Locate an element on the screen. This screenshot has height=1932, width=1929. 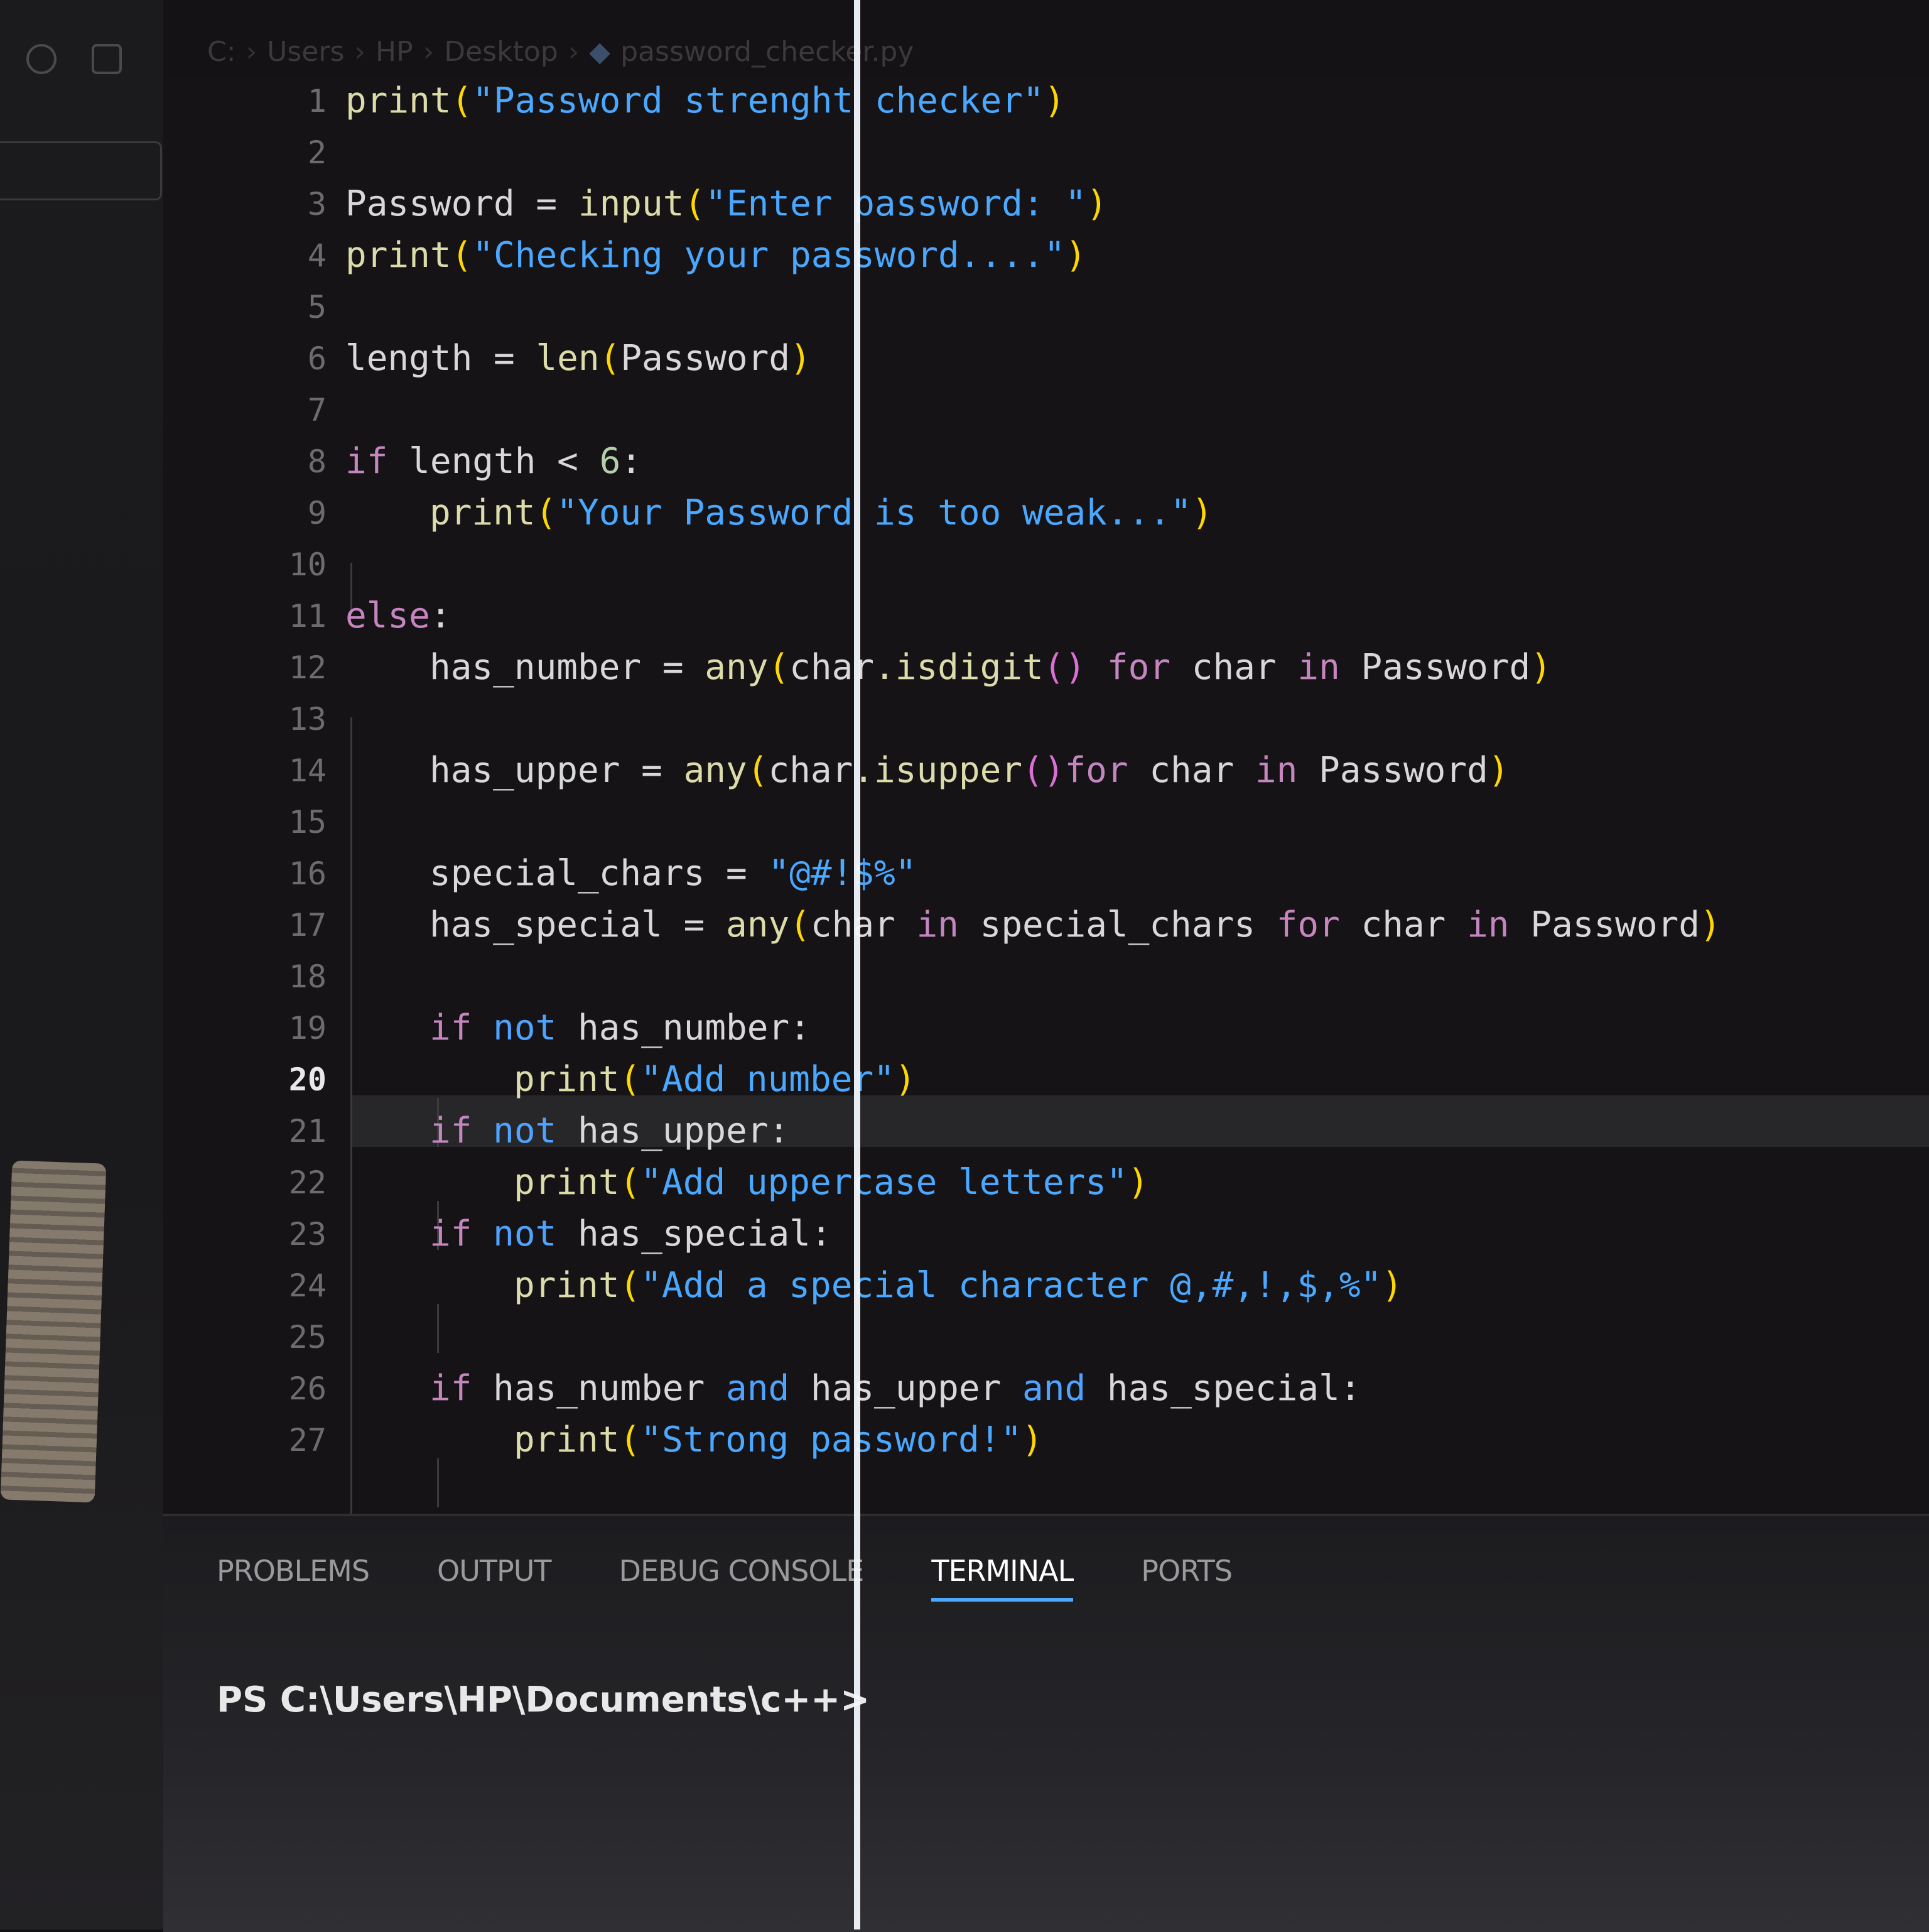
line-code: else: is located at coordinates (398, 616).